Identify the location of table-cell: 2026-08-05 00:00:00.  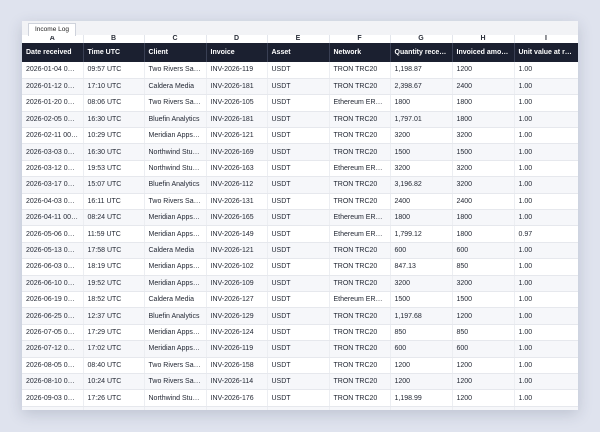
(53, 365).